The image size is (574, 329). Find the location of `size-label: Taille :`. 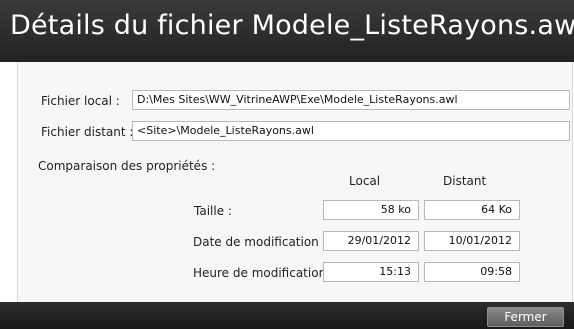

size-label: Taille : is located at coordinates (213, 211).